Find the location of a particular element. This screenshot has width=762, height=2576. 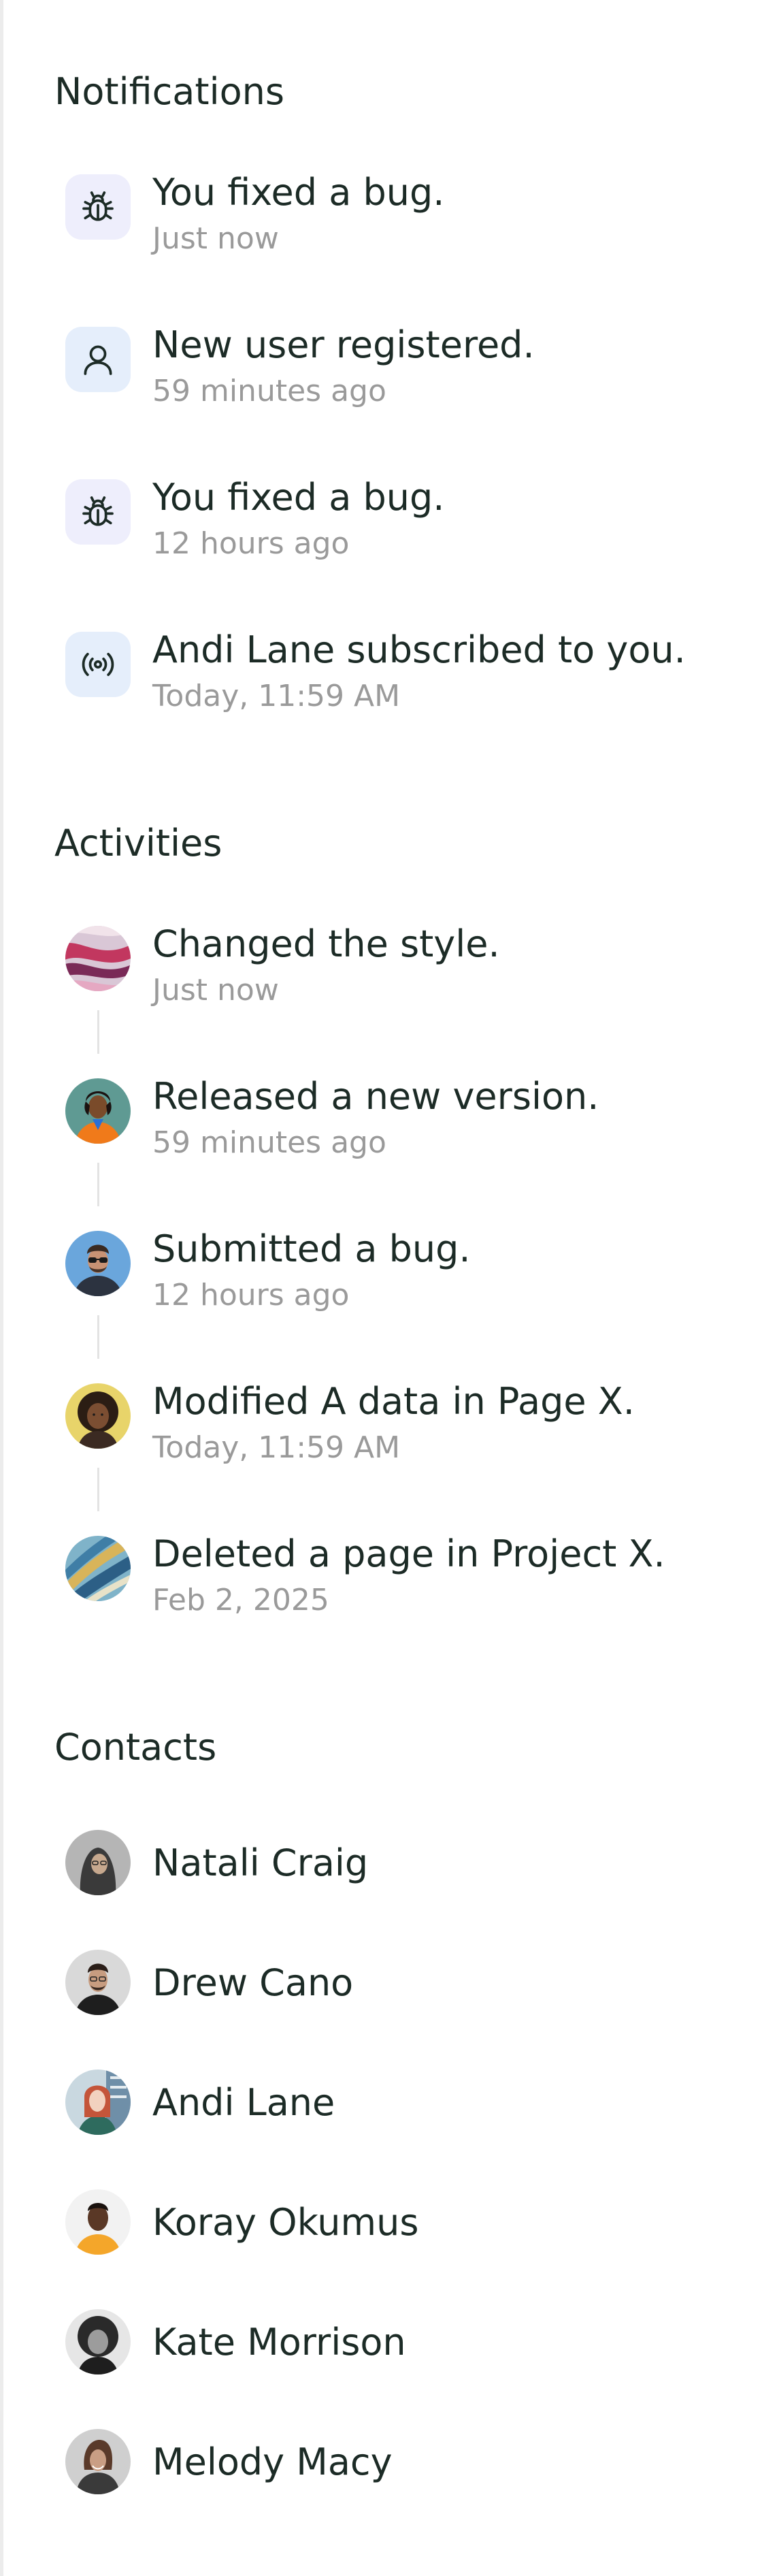

contact-item: Natali Craig is located at coordinates (371, 1863).